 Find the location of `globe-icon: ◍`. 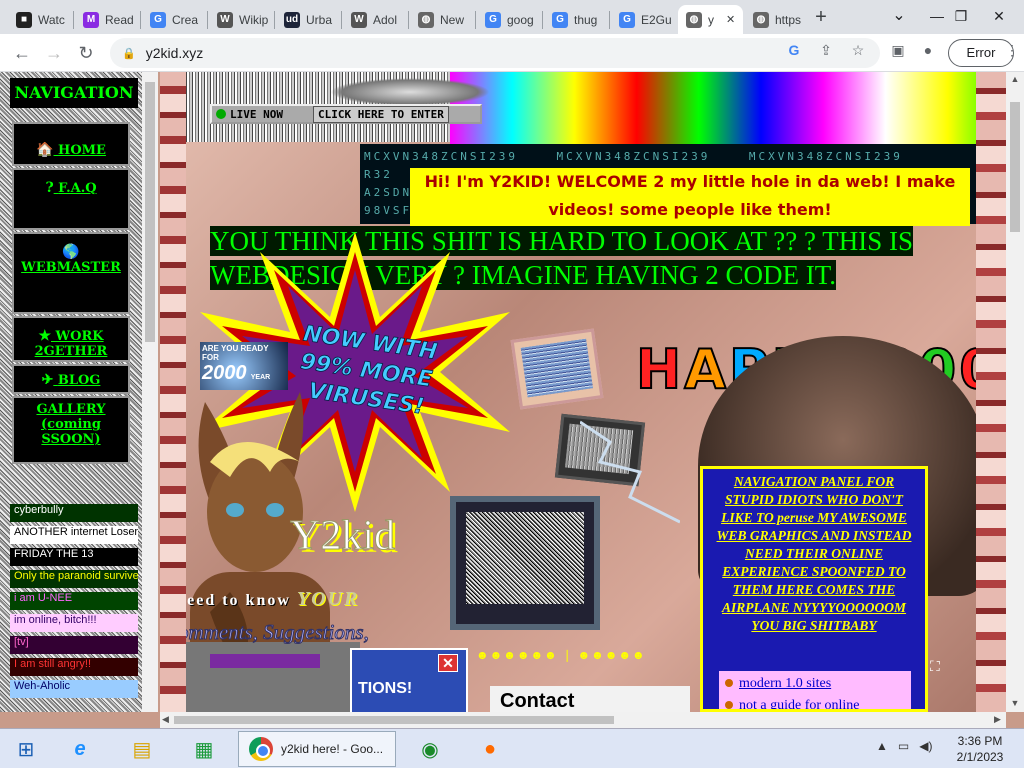

globe-icon: ◍ is located at coordinates (694, 19).